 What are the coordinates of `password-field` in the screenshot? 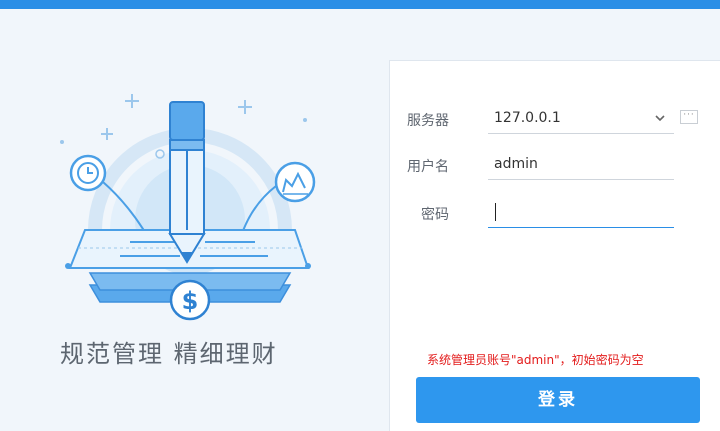 It's located at (581, 212).